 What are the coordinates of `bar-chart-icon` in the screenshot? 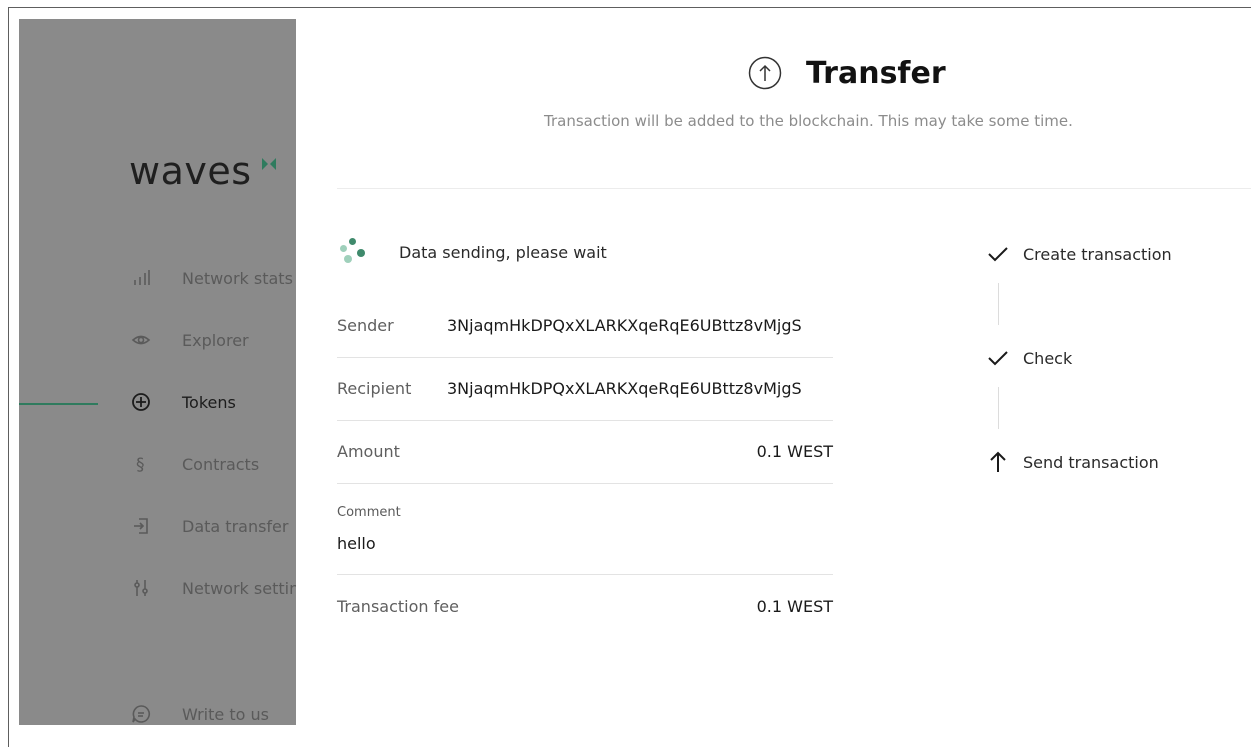 It's located at (141, 278).